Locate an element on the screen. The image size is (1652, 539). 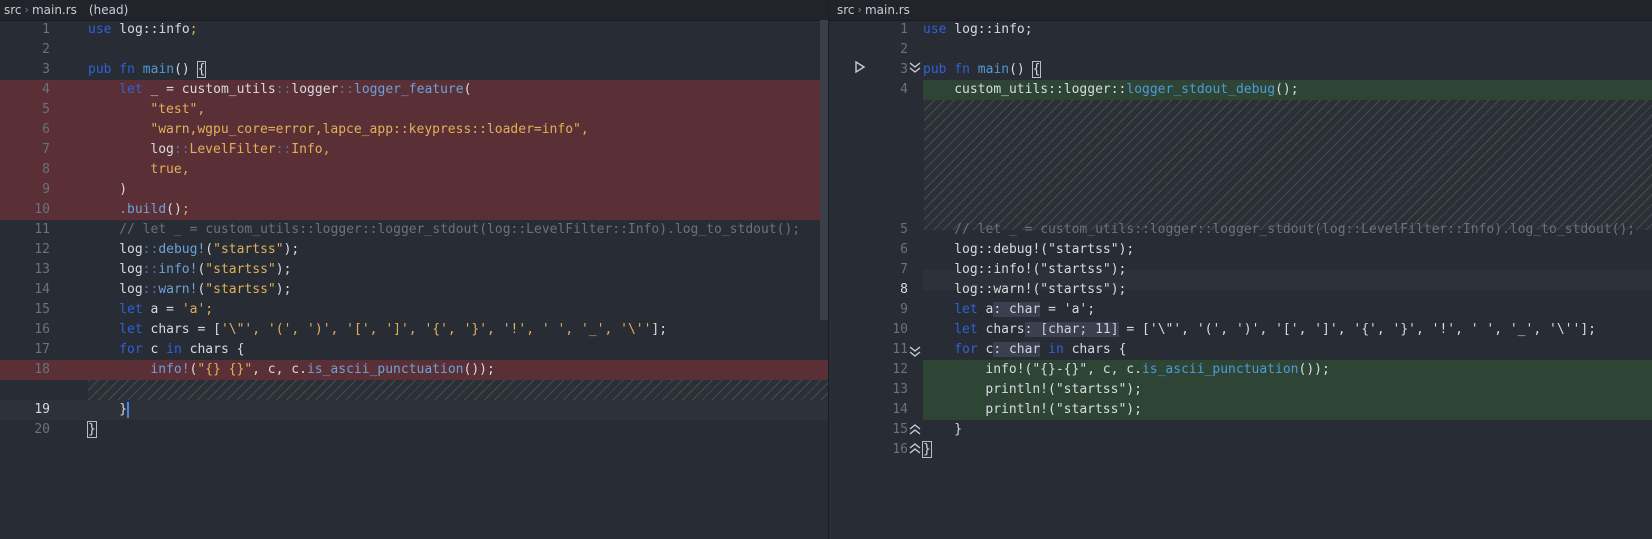
left-breadcrumb: src › main.rs (head) is located at coordinates (414, 10).